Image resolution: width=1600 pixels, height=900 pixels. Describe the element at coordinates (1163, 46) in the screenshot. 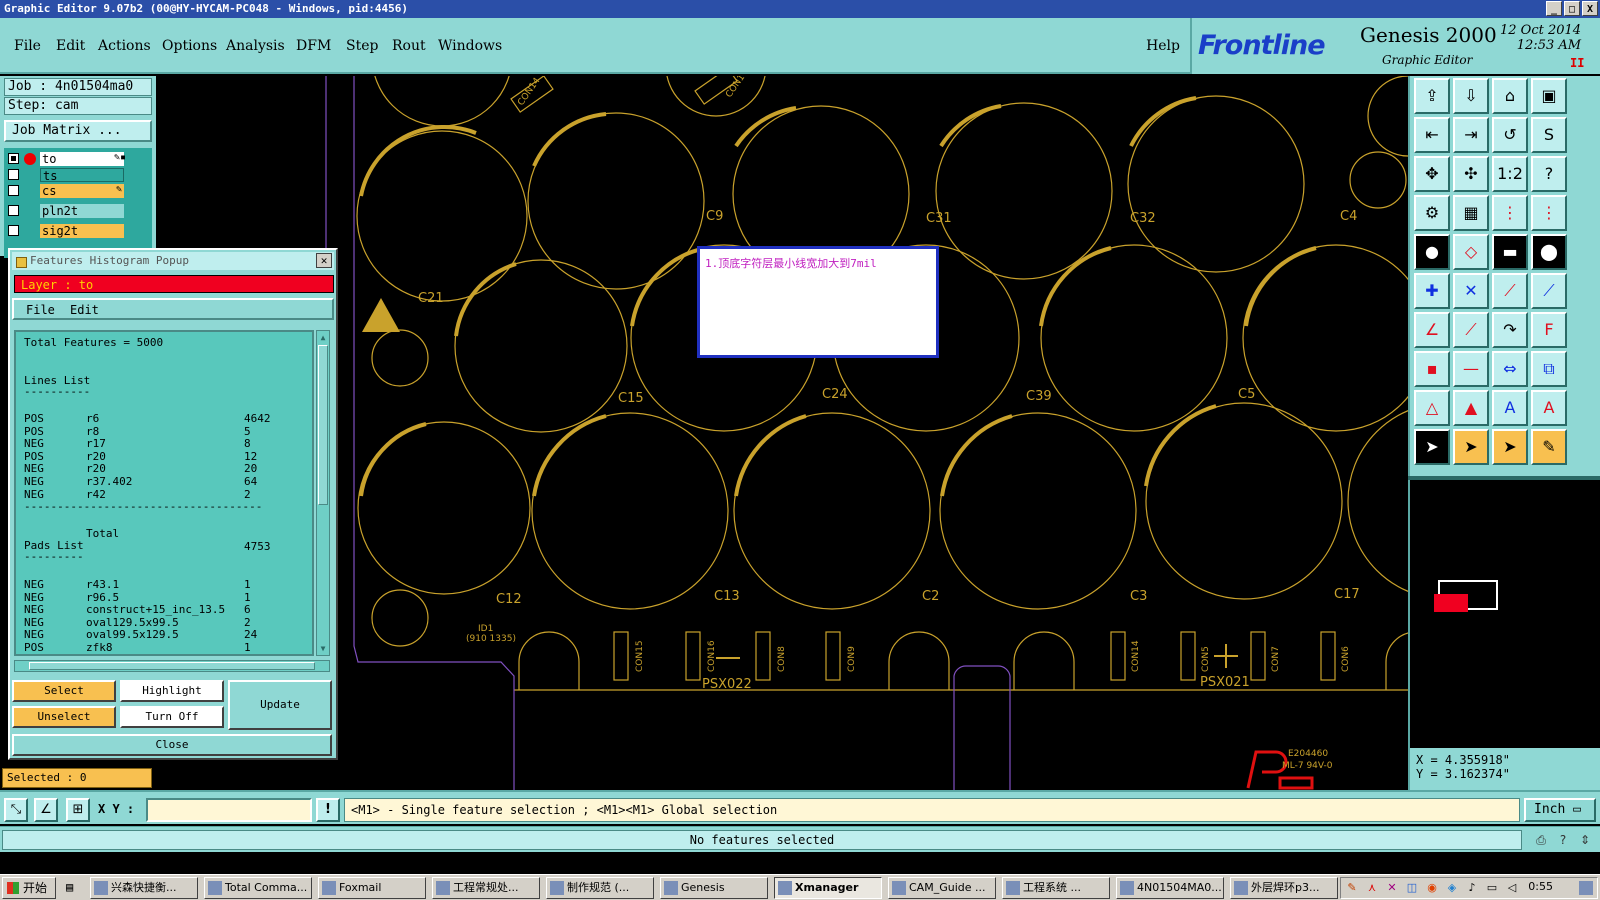

I see `menu-help: Help` at that location.